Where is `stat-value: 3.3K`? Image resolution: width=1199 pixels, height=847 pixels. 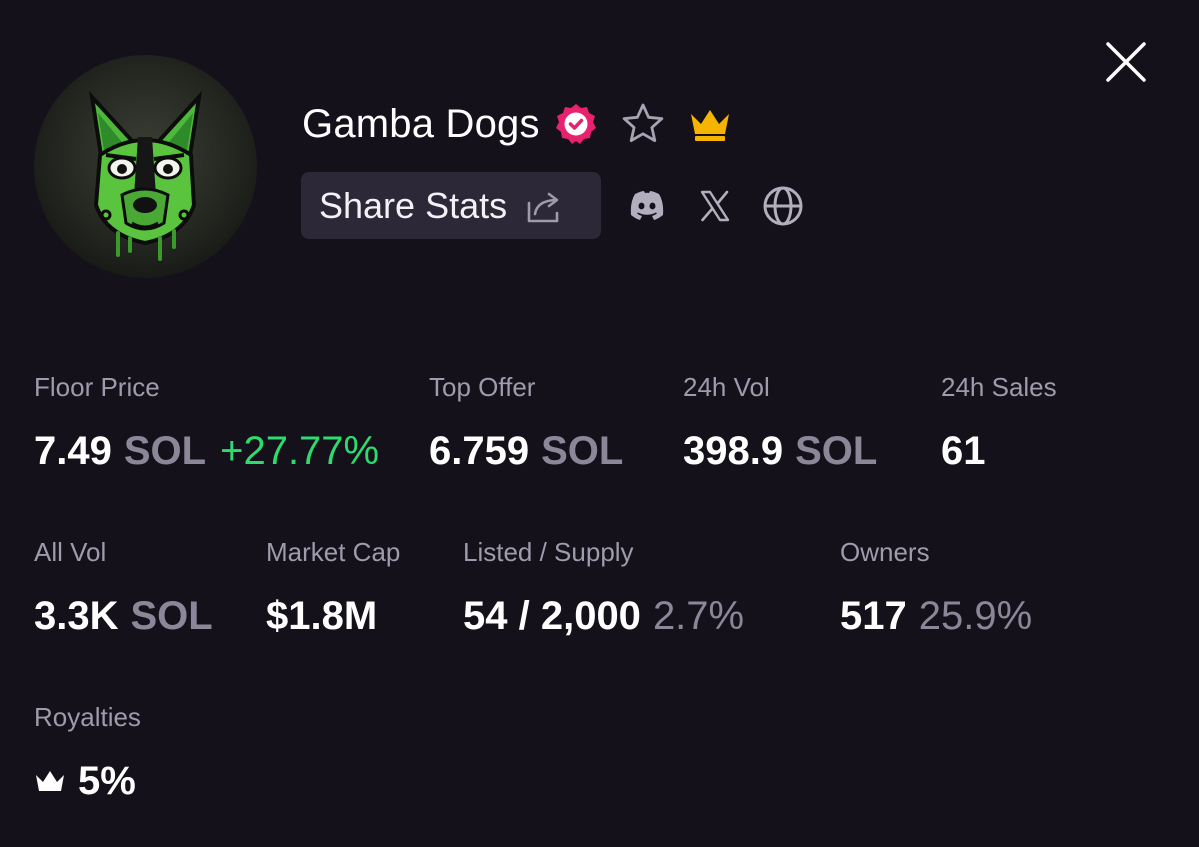
stat-value: 3.3K is located at coordinates (76, 616).